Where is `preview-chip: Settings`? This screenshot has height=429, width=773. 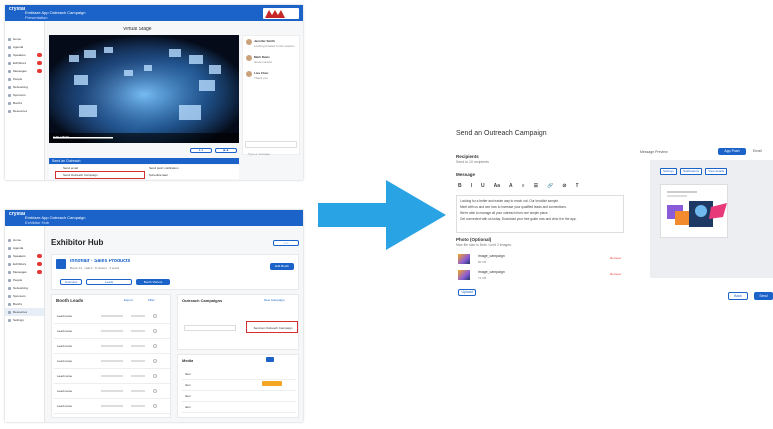 preview-chip: Settings is located at coordinates (668, 171).